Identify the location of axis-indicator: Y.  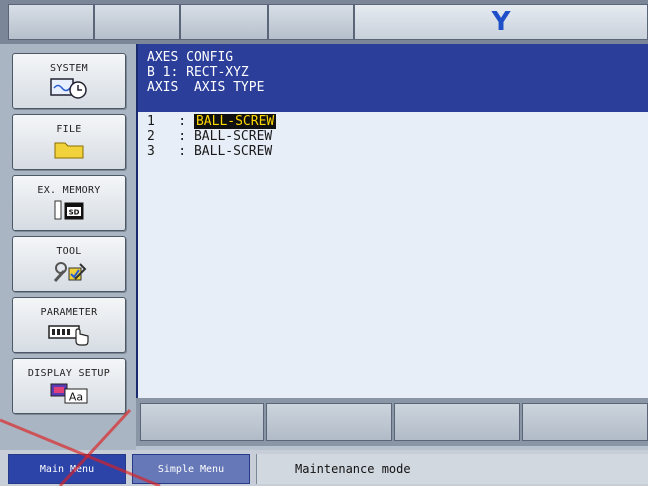
(501, 22).